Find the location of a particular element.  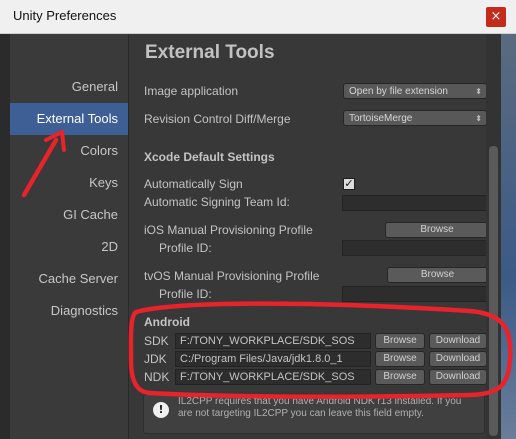

image-application-dropdown: Open by file extension ⬍ is located at coordinates (415, 91).